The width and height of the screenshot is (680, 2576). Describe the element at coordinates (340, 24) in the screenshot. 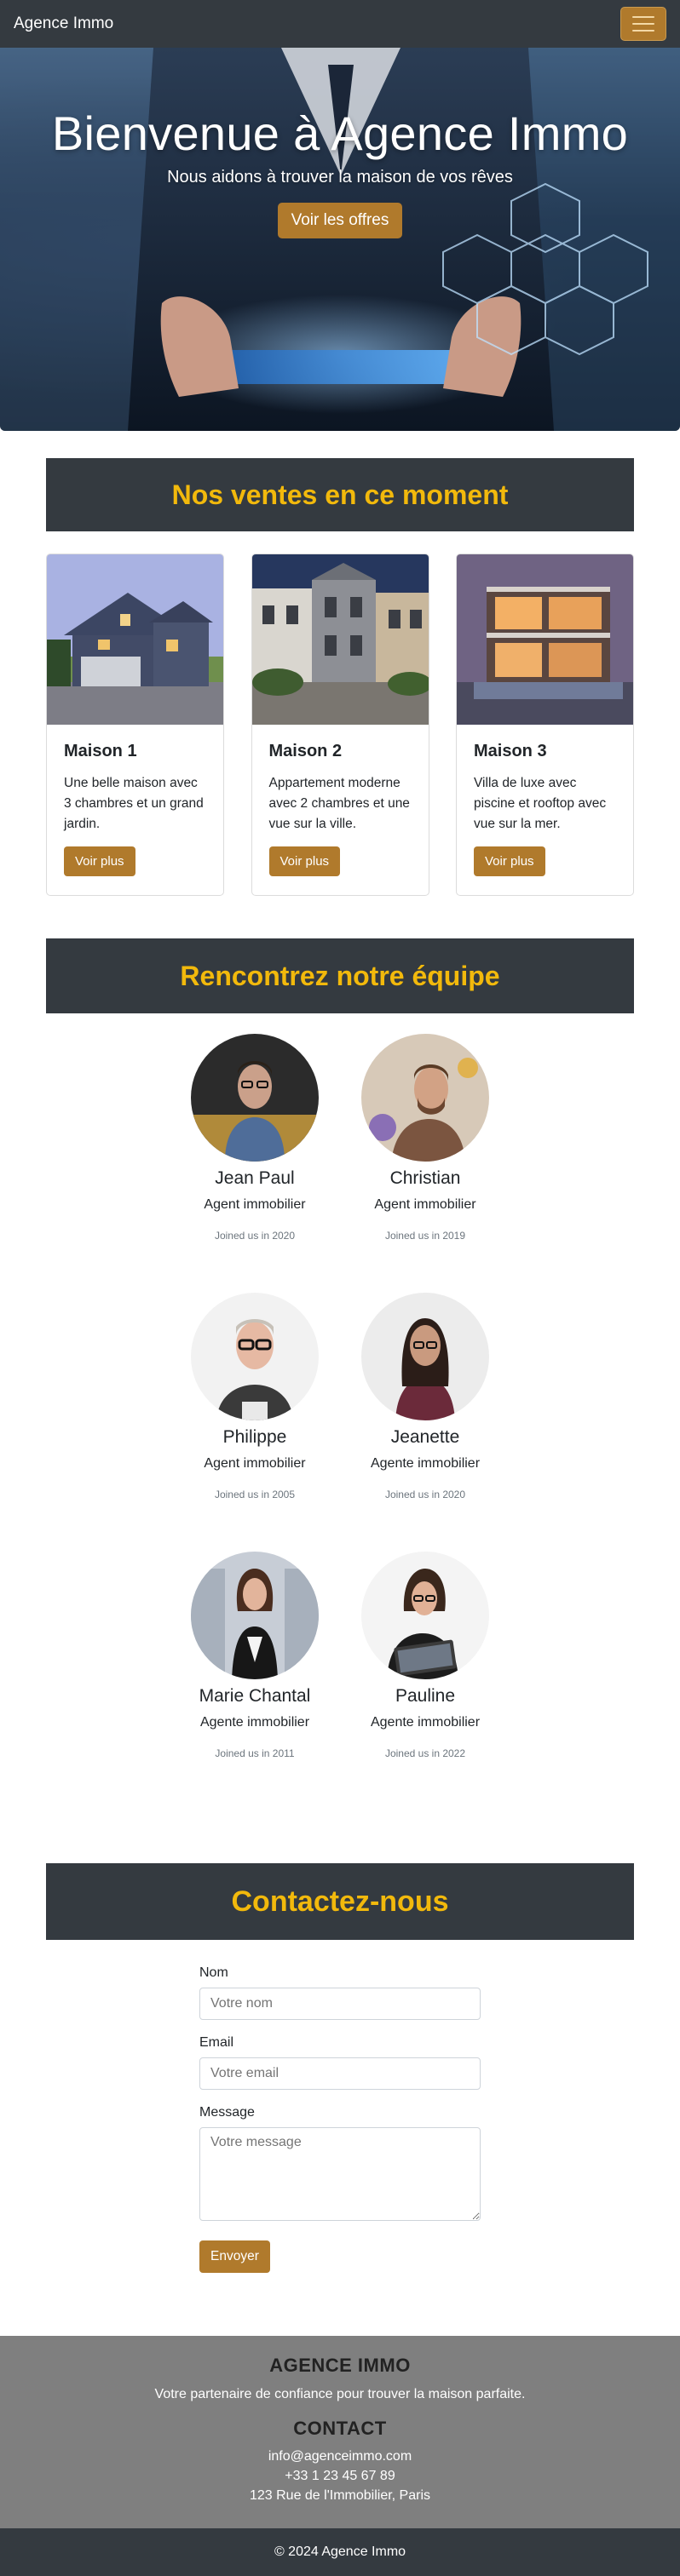

I see `navbar: Agence Immo` at that location.